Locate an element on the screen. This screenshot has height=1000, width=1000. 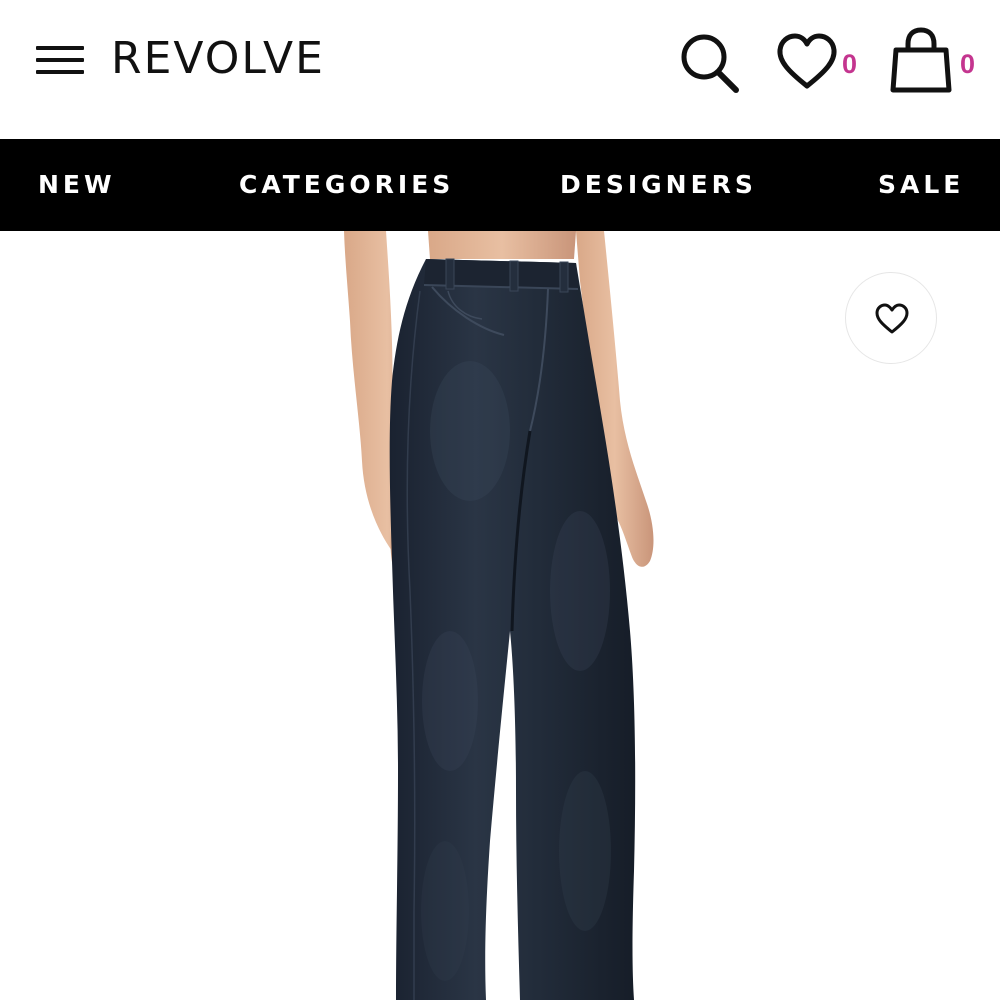
main-nav-bar: NEW CATEGORIES DESIGNERS SALE is located at coordinates (500, 185).